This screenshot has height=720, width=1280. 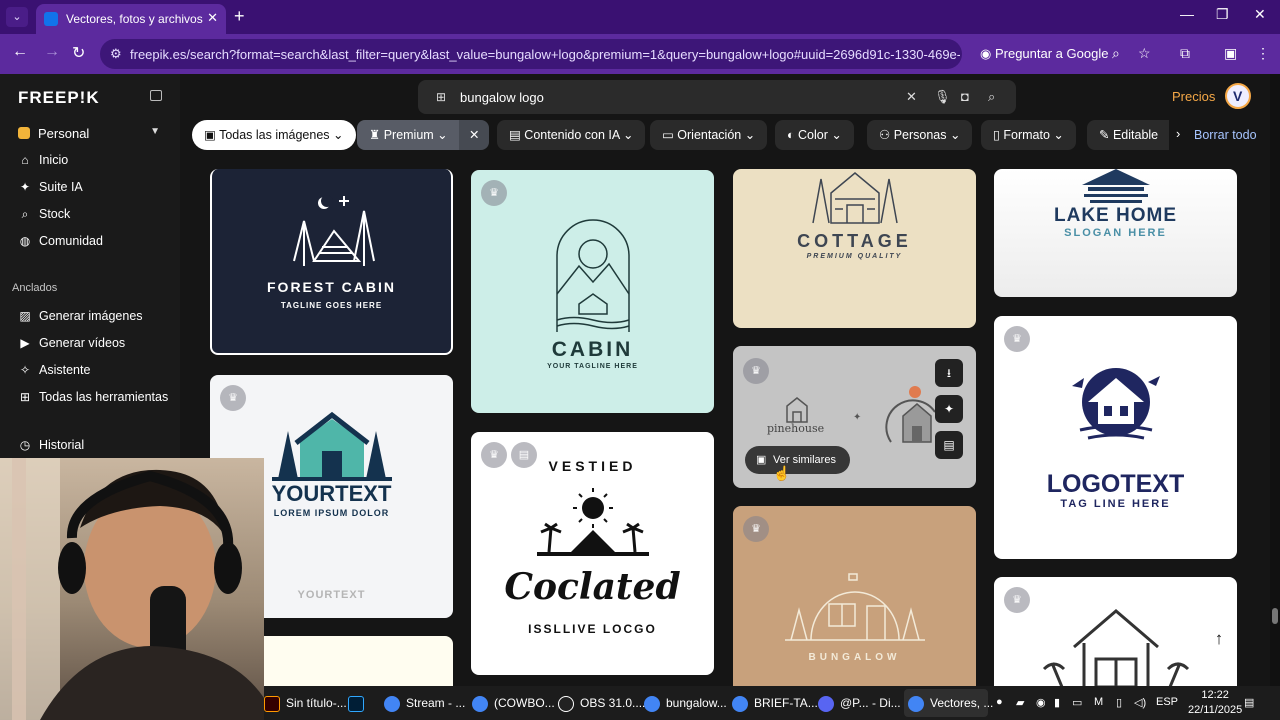 What do you see at coordinates (212, 18) in the screenshot?
I see `close-tab-icon: ✕` at bounding box center [212, 18].